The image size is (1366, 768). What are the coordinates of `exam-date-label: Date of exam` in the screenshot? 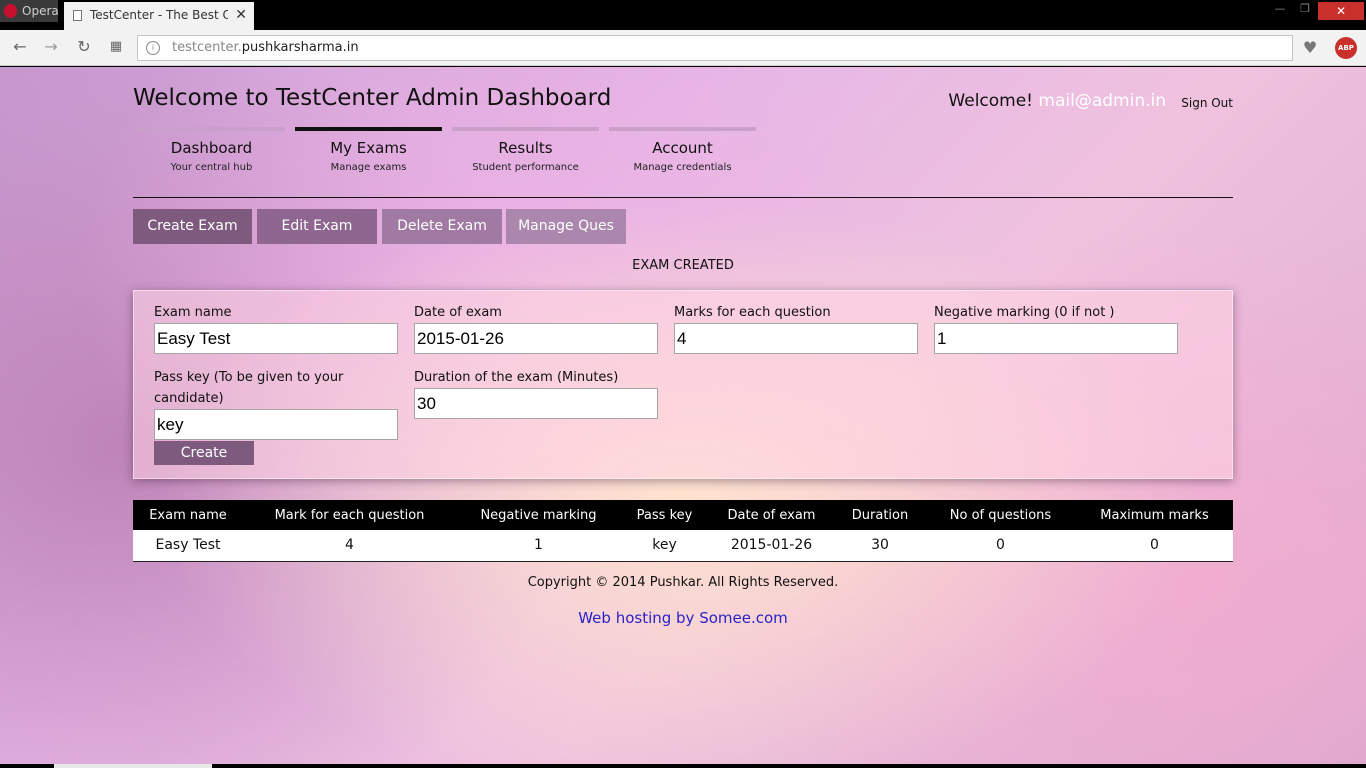 It's located at (458, 312).